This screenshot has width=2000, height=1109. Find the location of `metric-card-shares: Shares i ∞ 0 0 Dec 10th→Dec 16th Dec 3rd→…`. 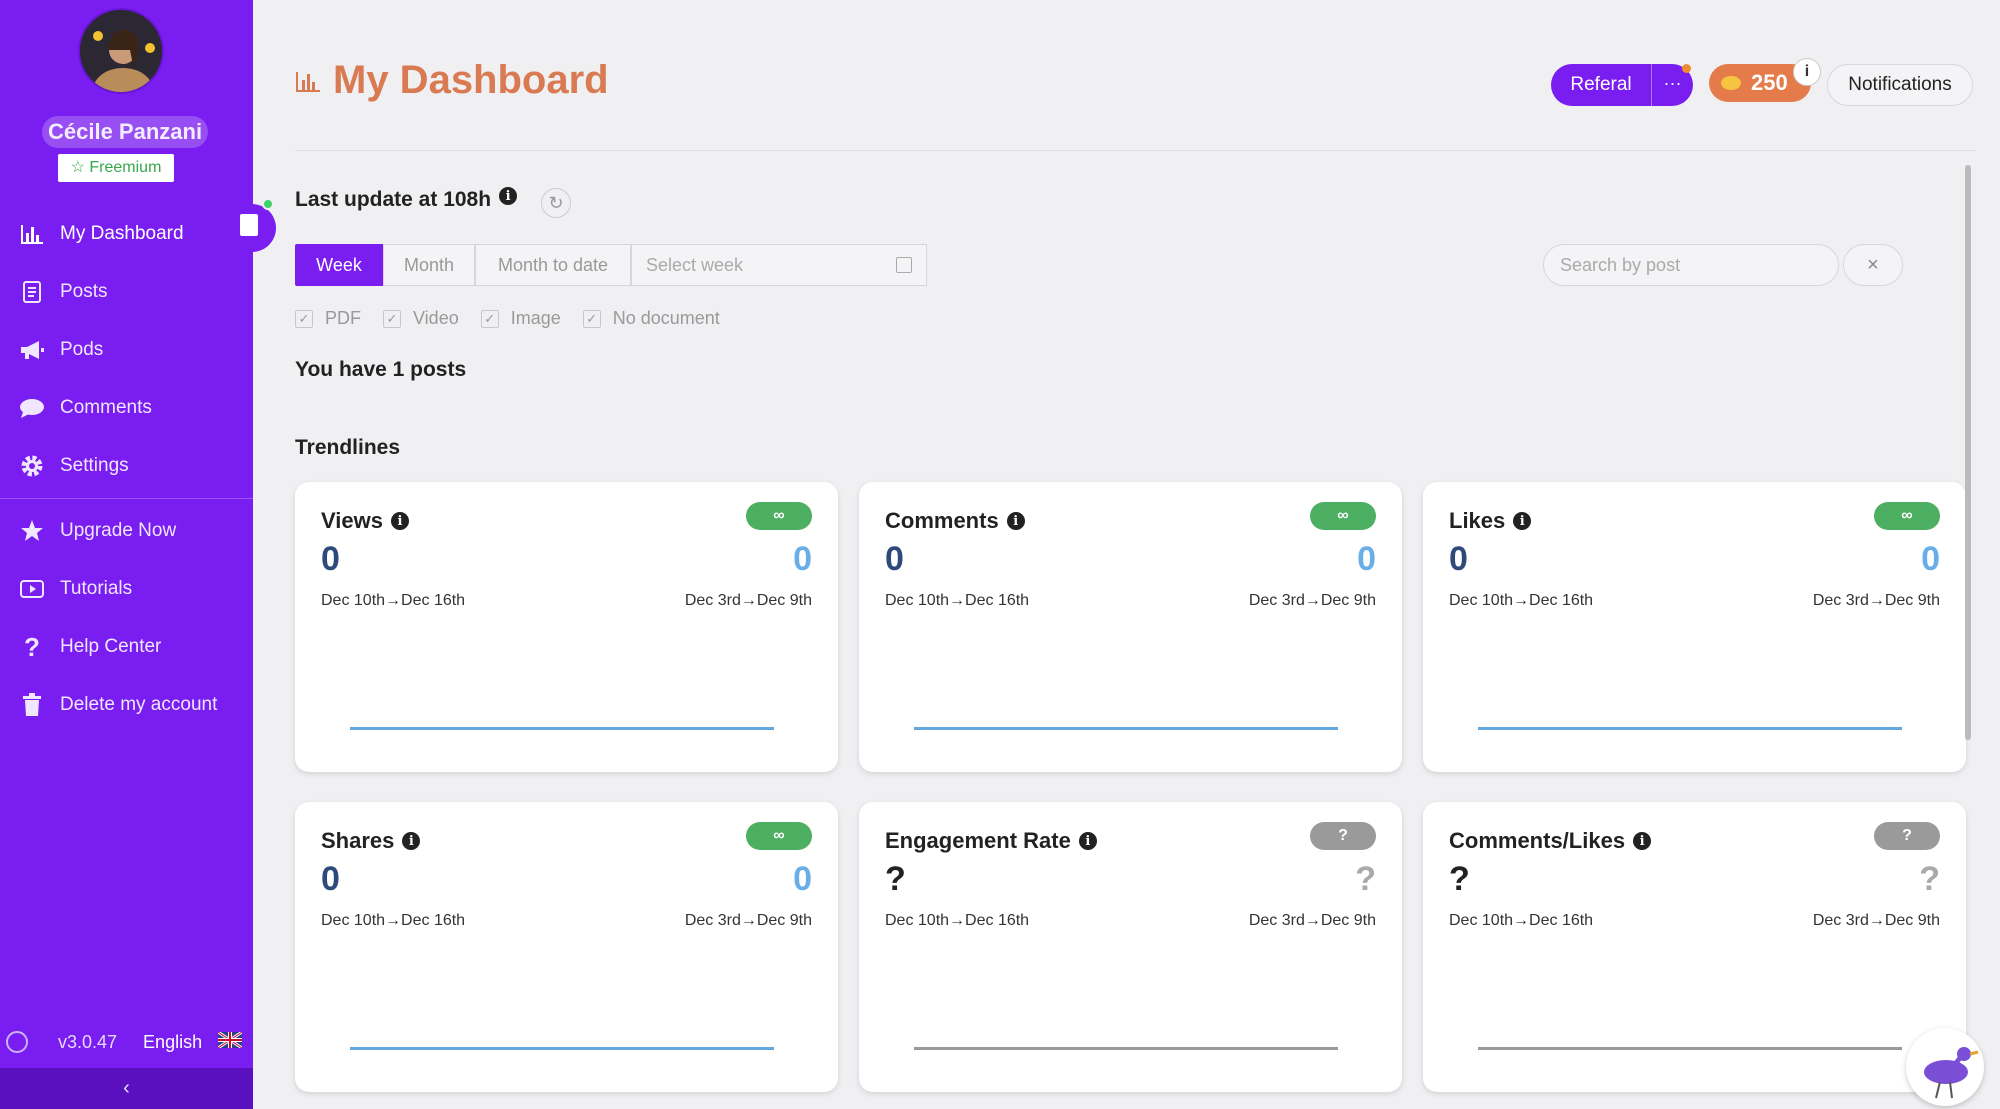

metric-card-shares: Shares i ∞ 0 0 Dec 10th→Dec 16th Dec 3rd→… is located at coordinates (566, 947).